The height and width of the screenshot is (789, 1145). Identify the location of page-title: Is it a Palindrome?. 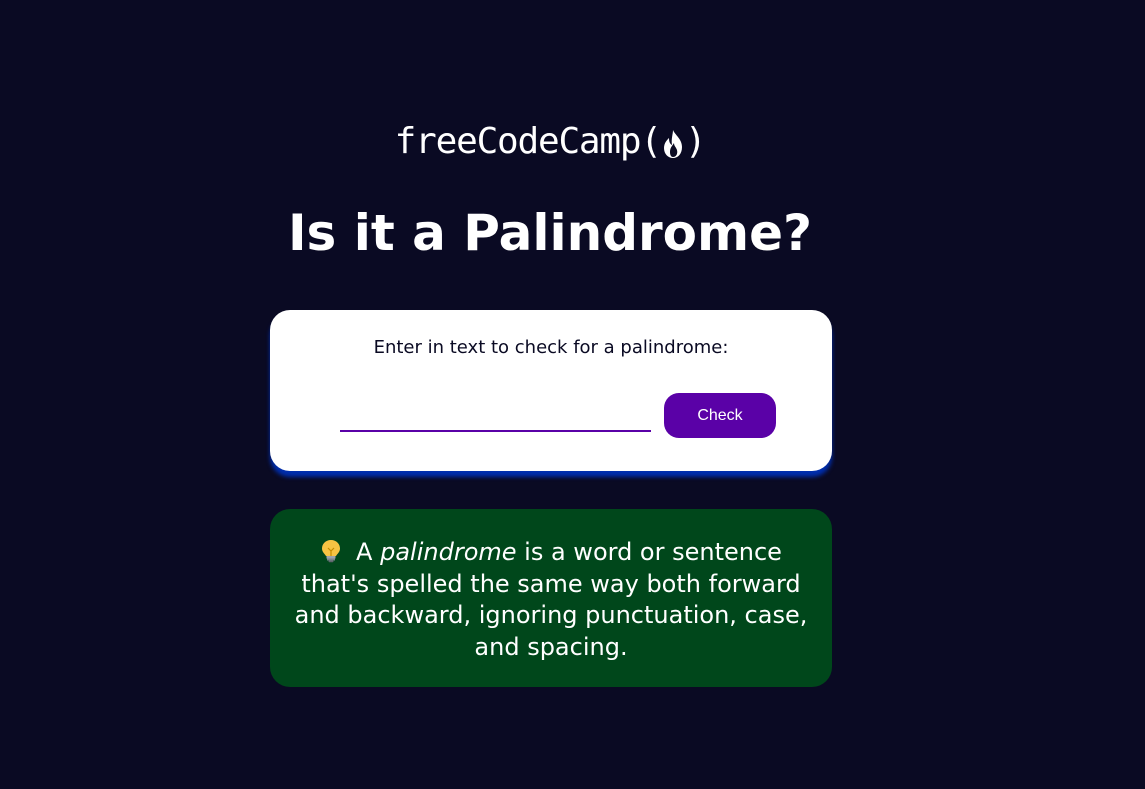
(550, 233).